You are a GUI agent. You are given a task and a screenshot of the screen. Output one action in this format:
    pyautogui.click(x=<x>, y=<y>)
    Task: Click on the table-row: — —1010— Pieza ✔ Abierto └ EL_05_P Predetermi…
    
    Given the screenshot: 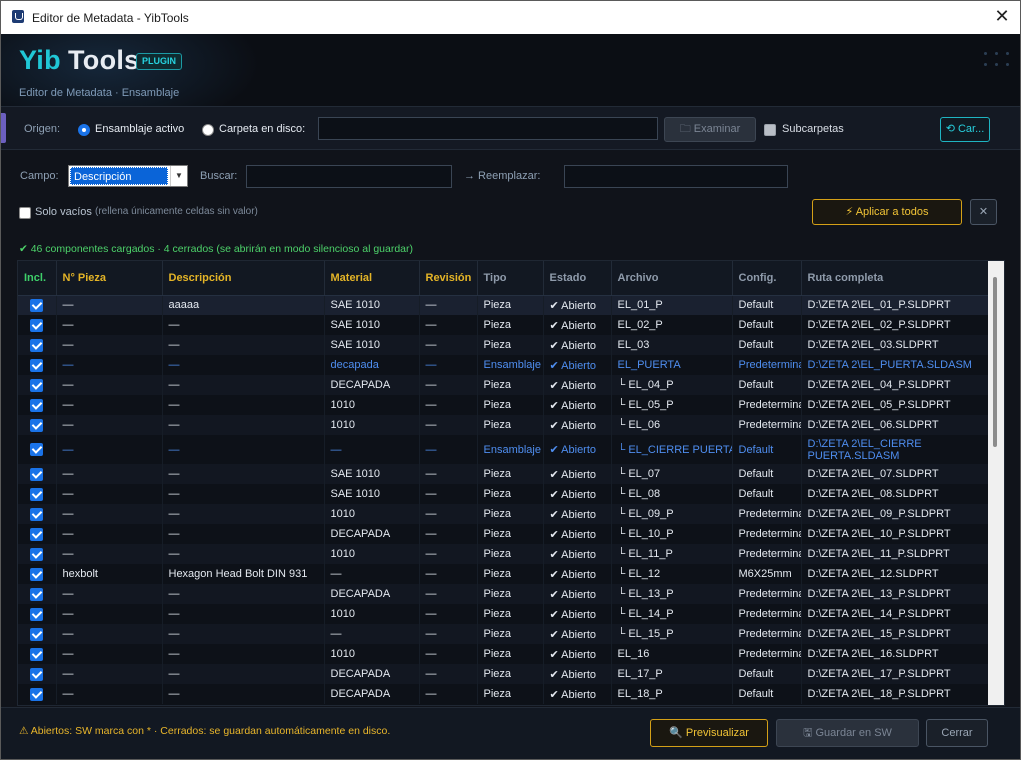 What is the action you would take?
    pyautogui.click(x=504, y=405)
    